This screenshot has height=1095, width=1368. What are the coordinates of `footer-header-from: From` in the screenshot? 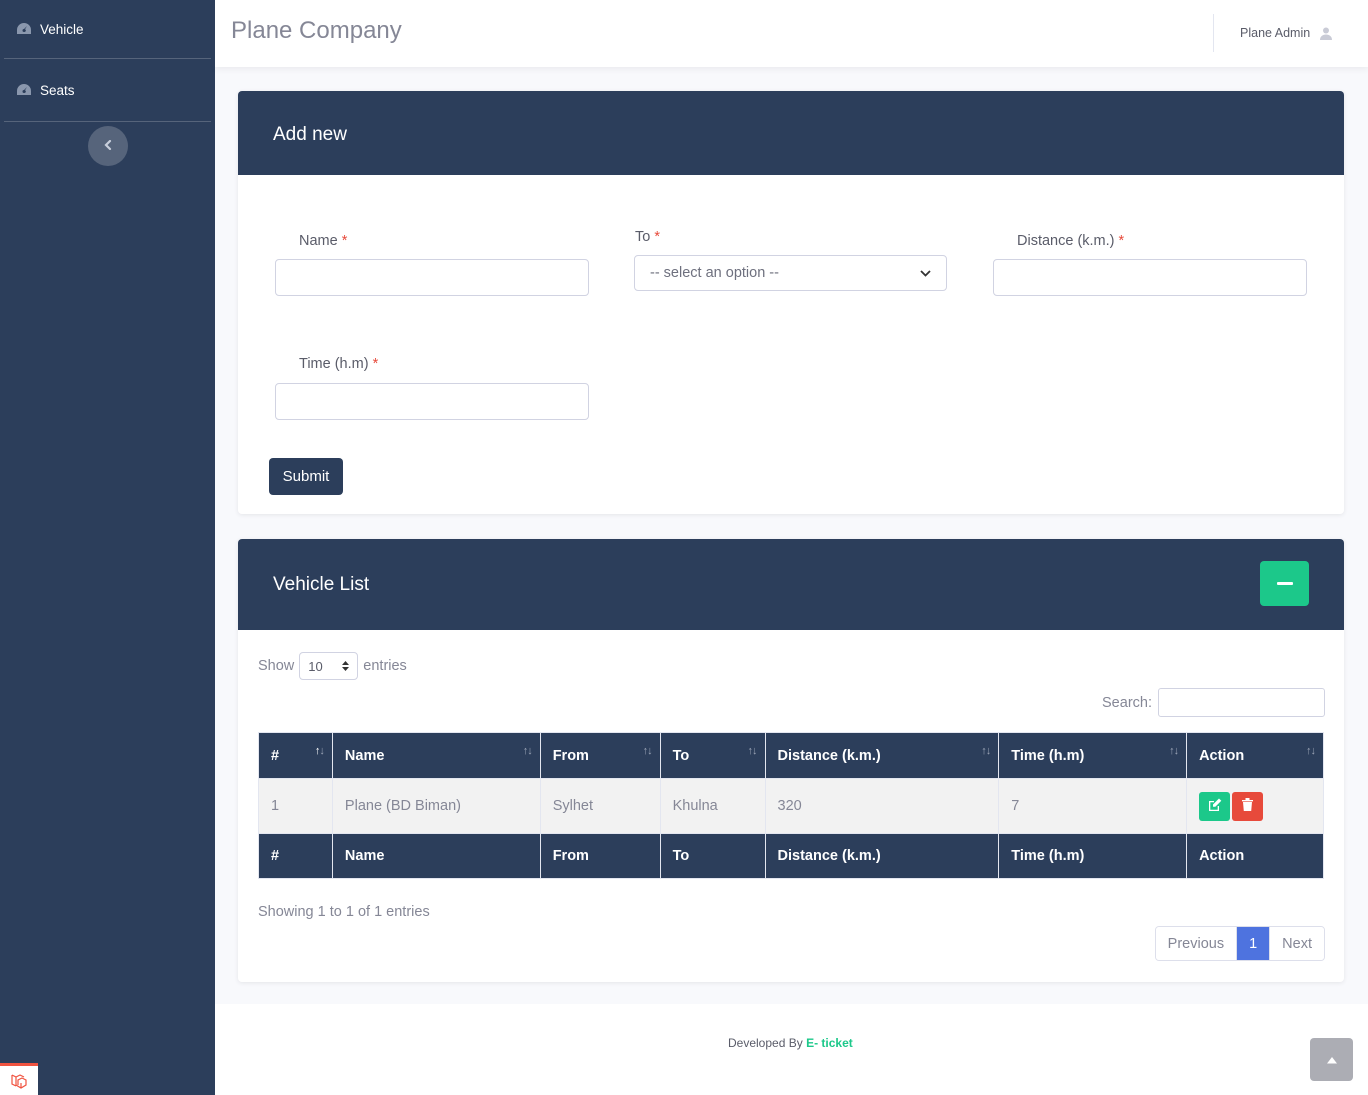 It's located at (600, 856).